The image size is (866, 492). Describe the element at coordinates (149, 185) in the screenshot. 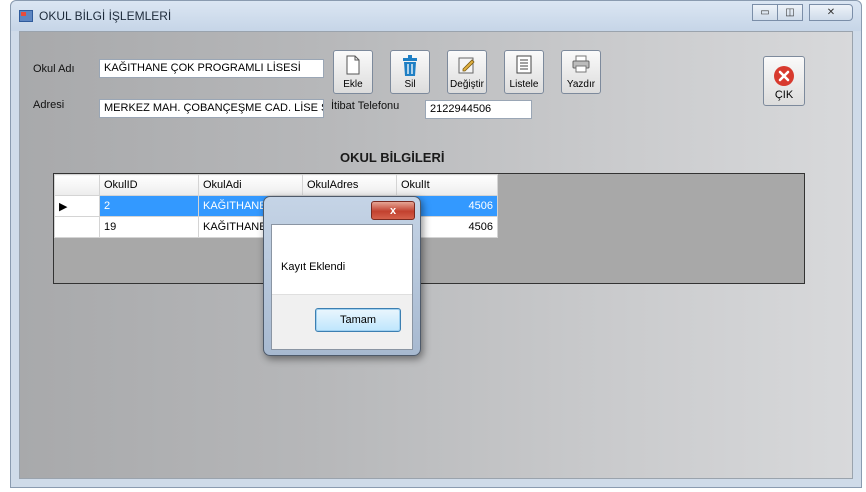

I see `column-header: OkulID` at that location.